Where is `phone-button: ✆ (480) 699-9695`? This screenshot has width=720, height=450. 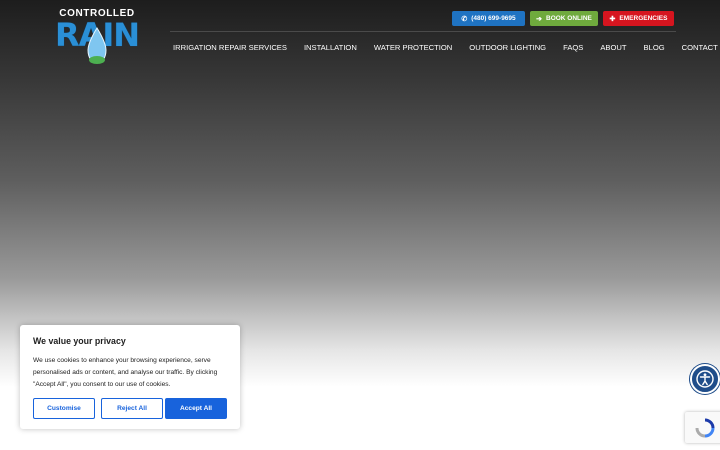 phone-button: ✆ (480) 699-9695 is located at coordinates (488, 18).